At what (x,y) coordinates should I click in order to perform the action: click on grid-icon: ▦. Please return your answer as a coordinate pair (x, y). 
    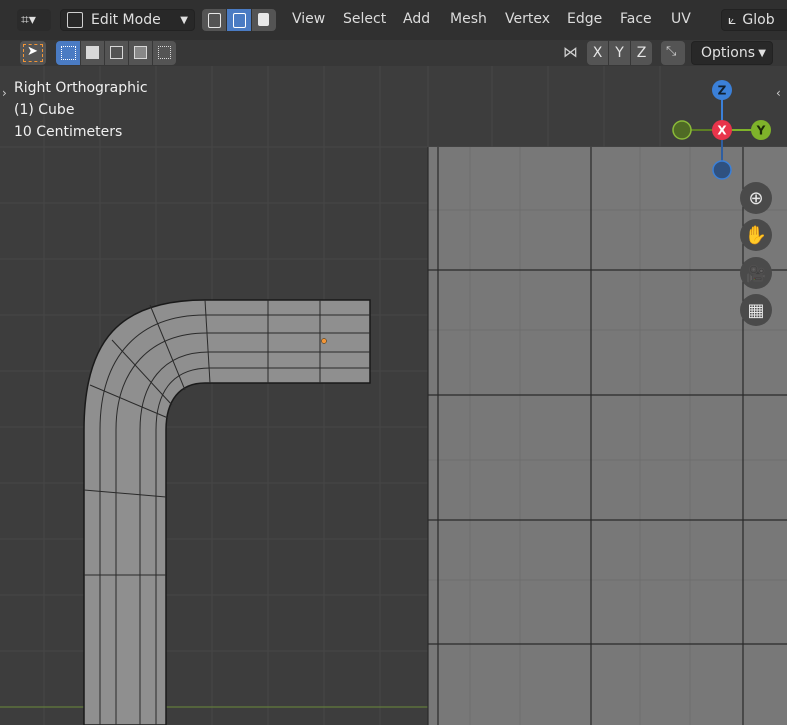
    Looking at the image, I should click on (756, 310).